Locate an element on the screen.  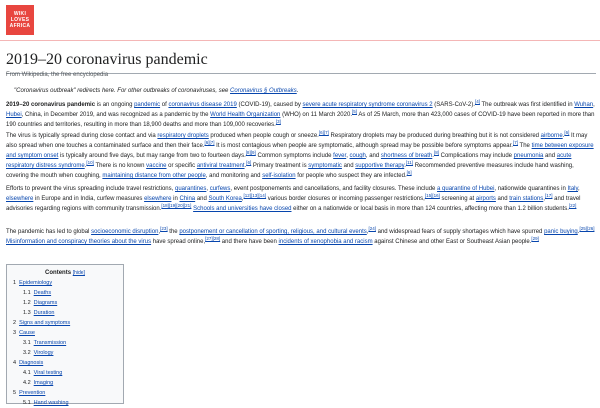
toc-item: 2 Signs and symptoms is located at coordinates (65, 323).